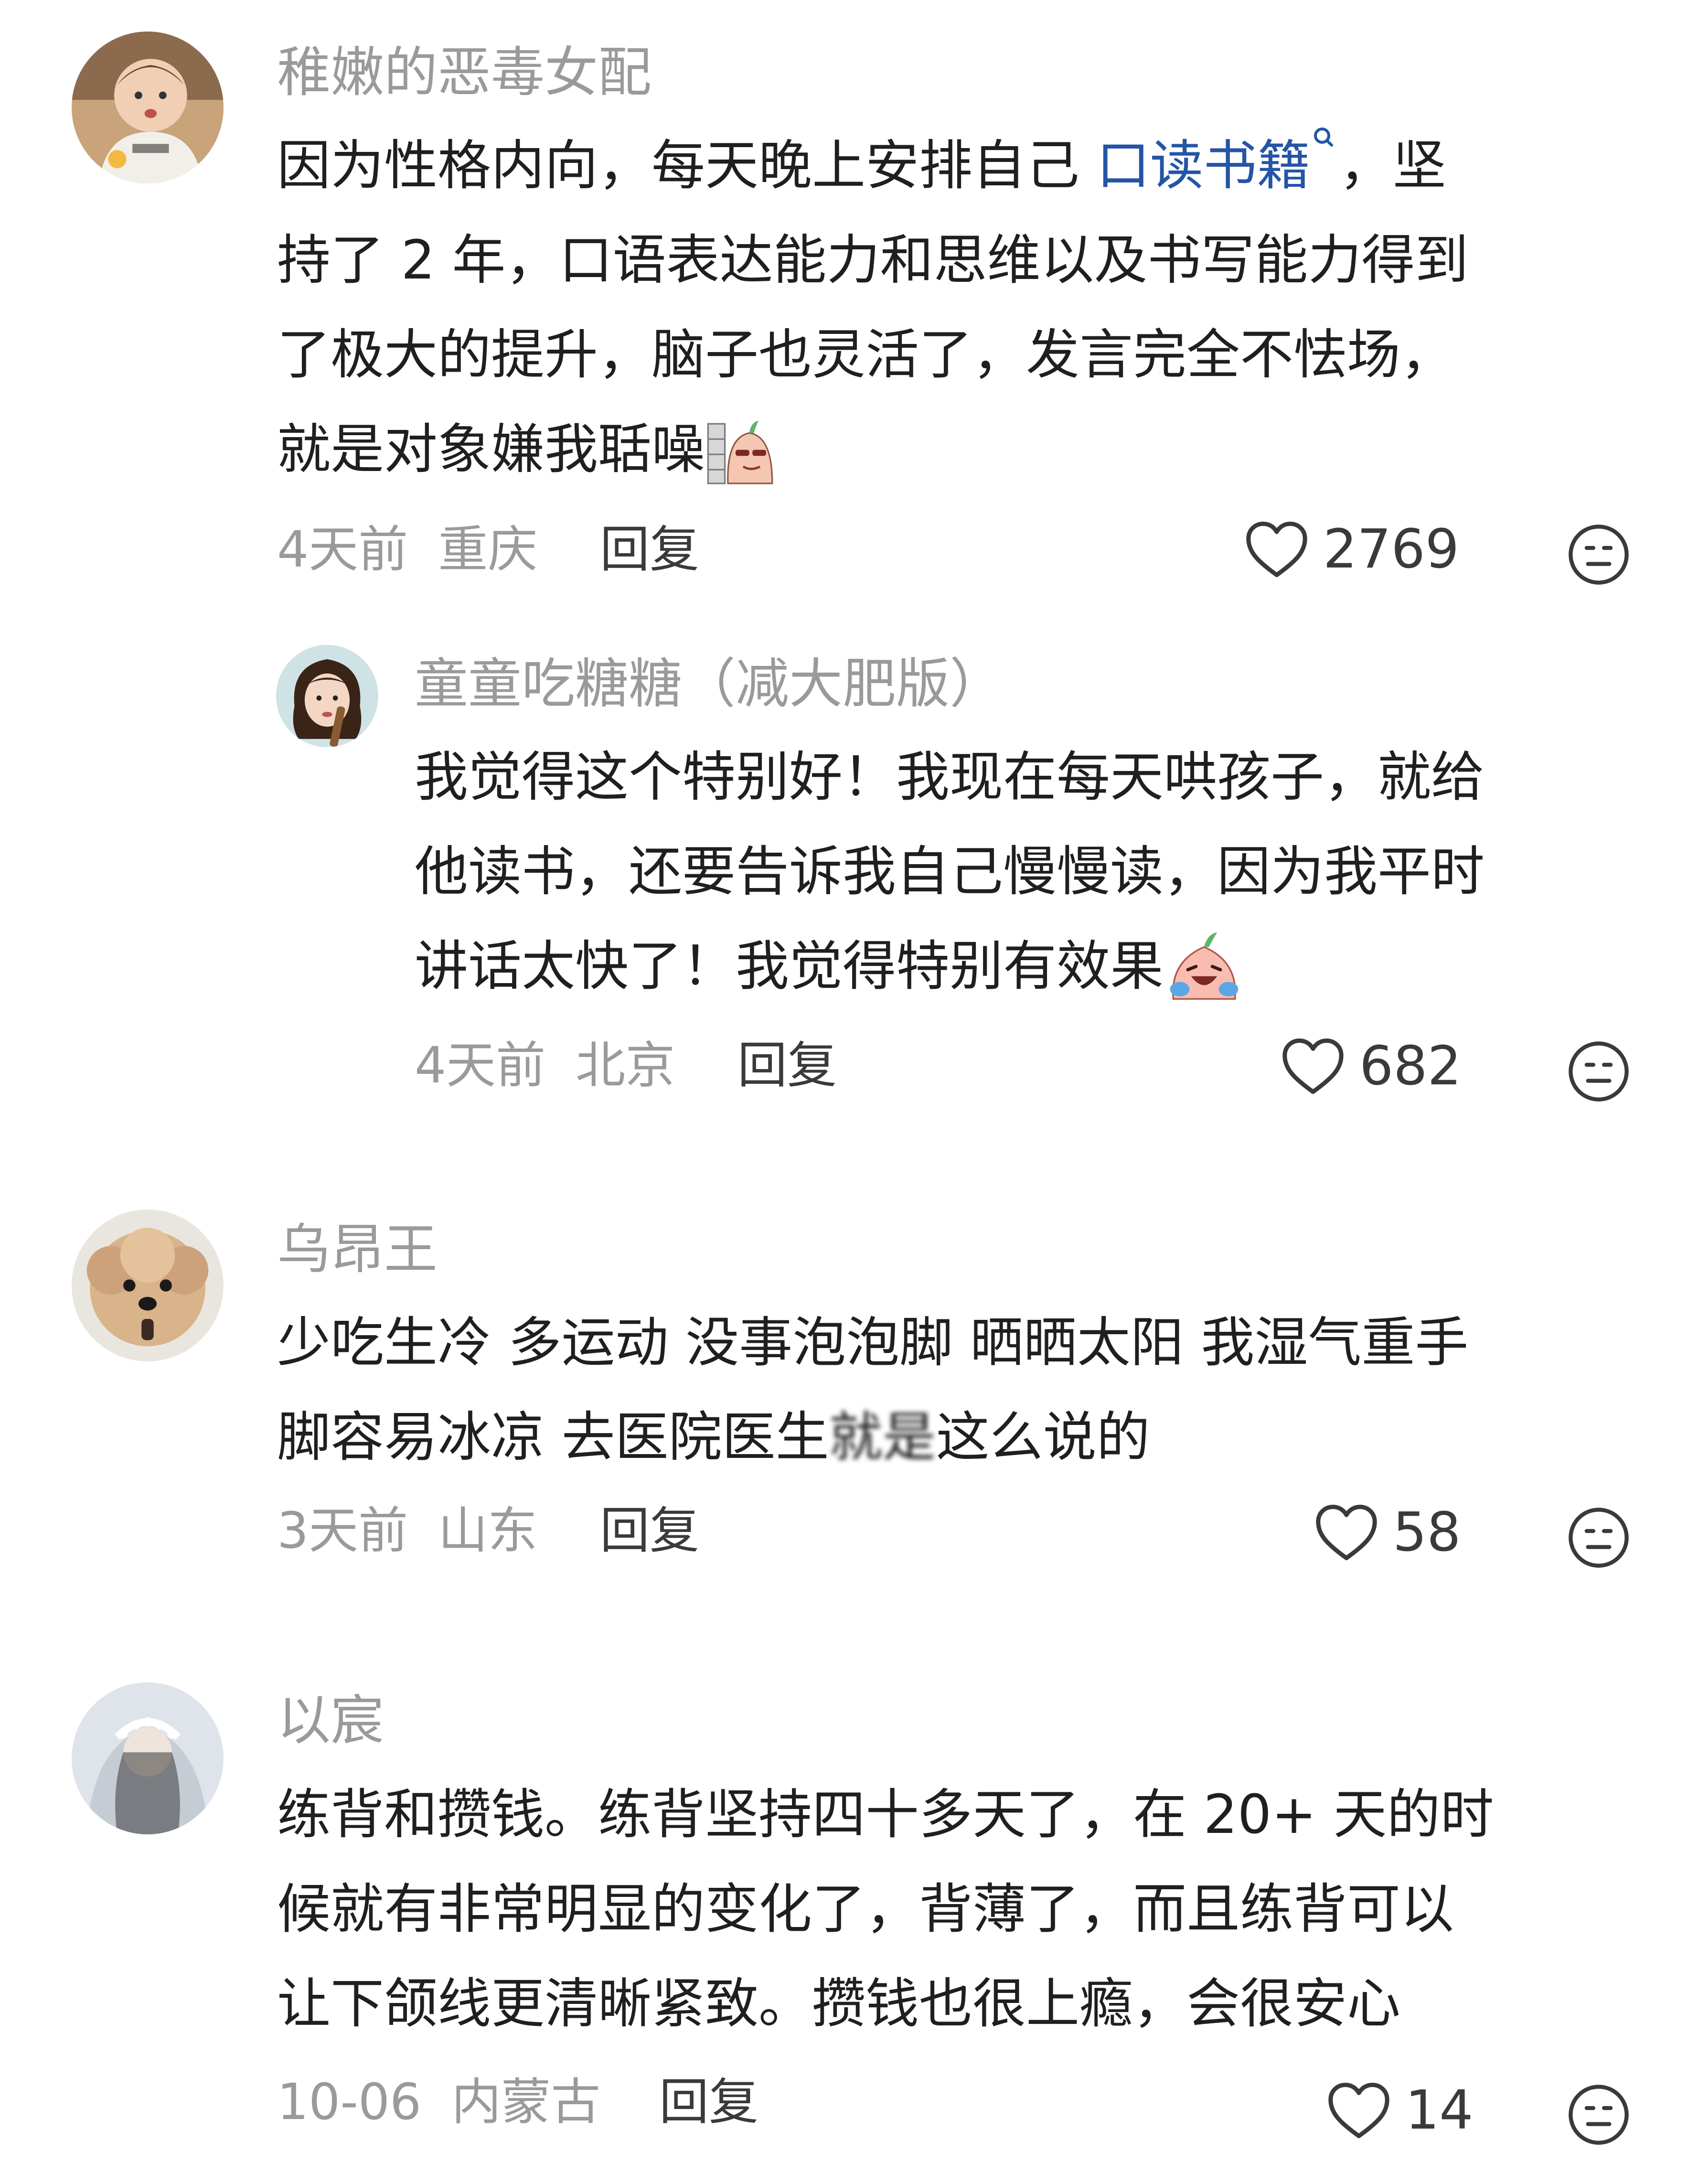 The height and width of the screenshot is (2184, 1698). I want to click on comment-line: 我觉得这个特别好！我现在每天哄孩子，就给, so click(949, 777).